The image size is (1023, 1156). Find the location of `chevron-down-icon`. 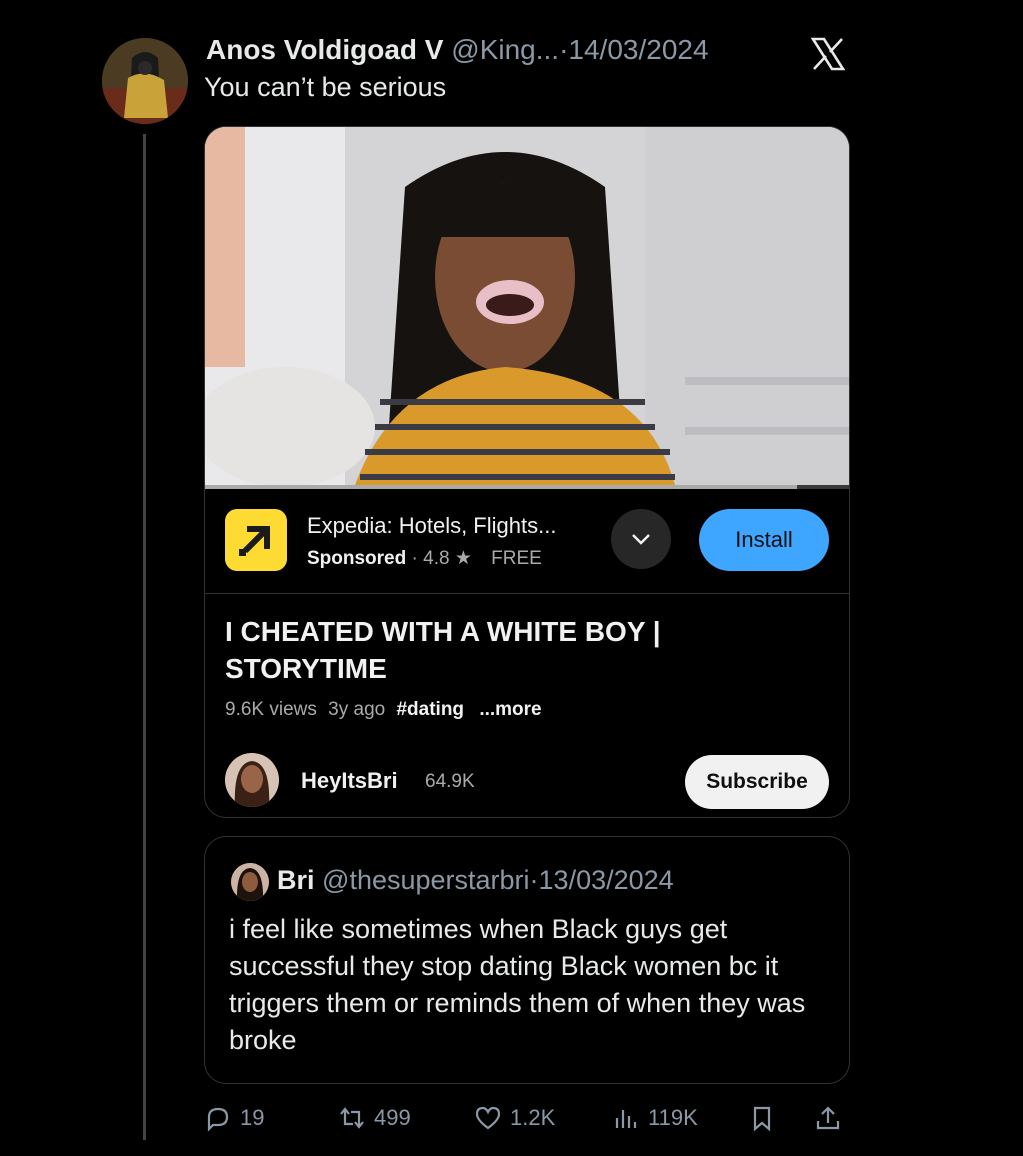

chevron-down-icon is located at coordinates (641, 539).